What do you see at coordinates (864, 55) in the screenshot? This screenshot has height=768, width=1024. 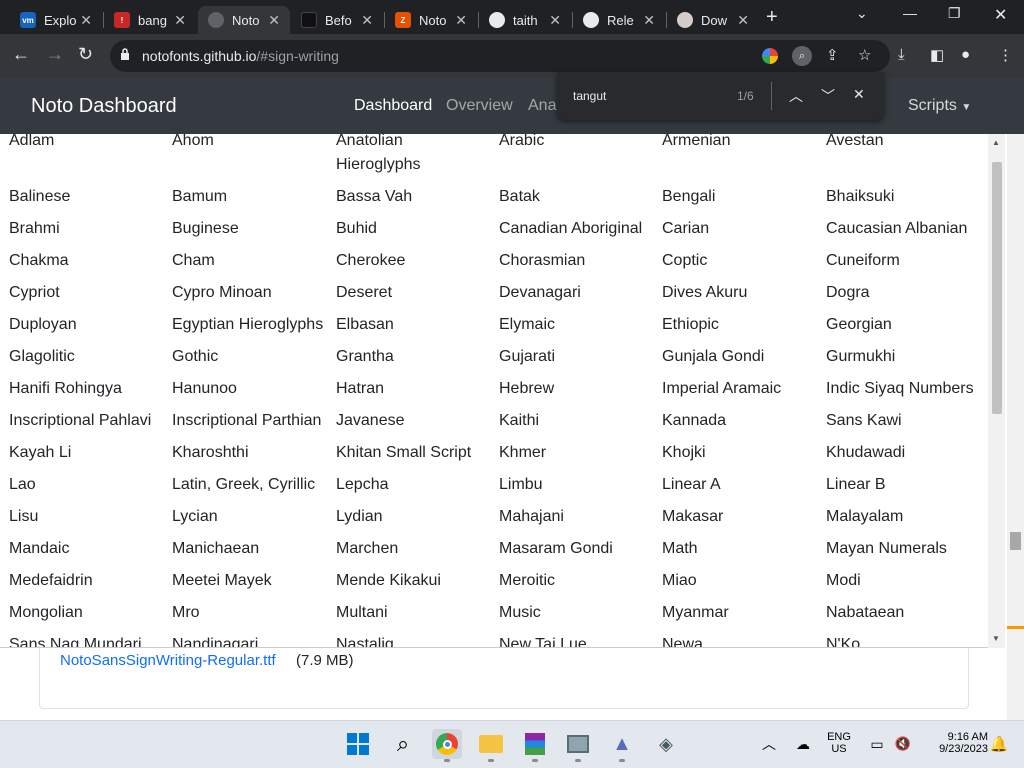 I see `bookmark-star-icon: ☆` at bounding box center [864, 55].